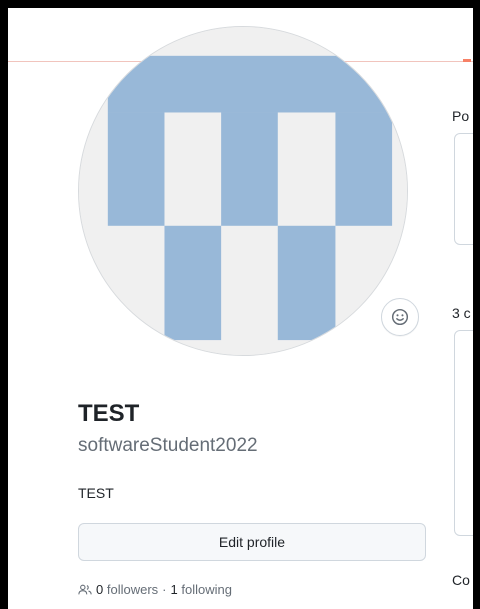 The width and height of the screenshot is (480, 609). I want to click on followers-label: followers, so click(132, 589).